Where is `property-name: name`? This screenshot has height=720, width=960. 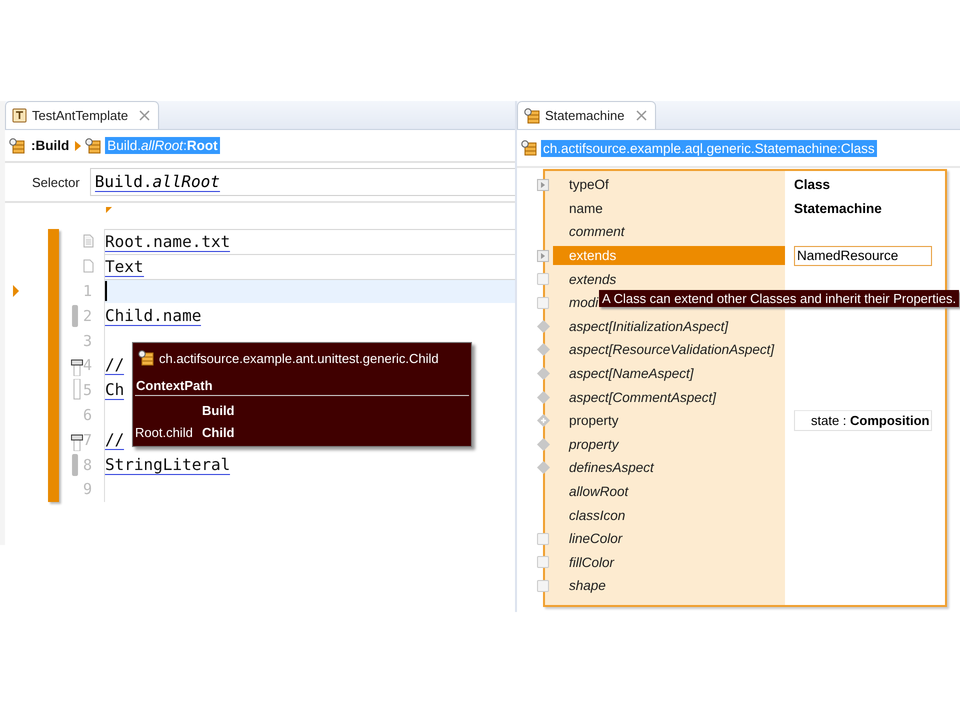
property-name: name is located at coordinates (669, 208).